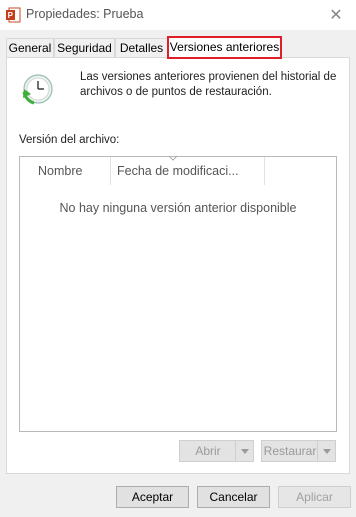  What do you see at coordinates (314, 497) in the screenshot?
I see `apply-button: Aplicar` at bounding box center [314, 497].